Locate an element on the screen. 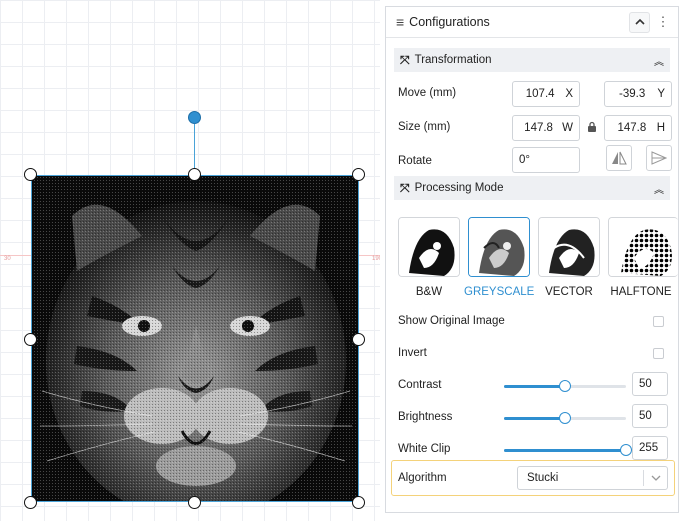  white-clip-input: 255 is located at coordinates (650, 448).